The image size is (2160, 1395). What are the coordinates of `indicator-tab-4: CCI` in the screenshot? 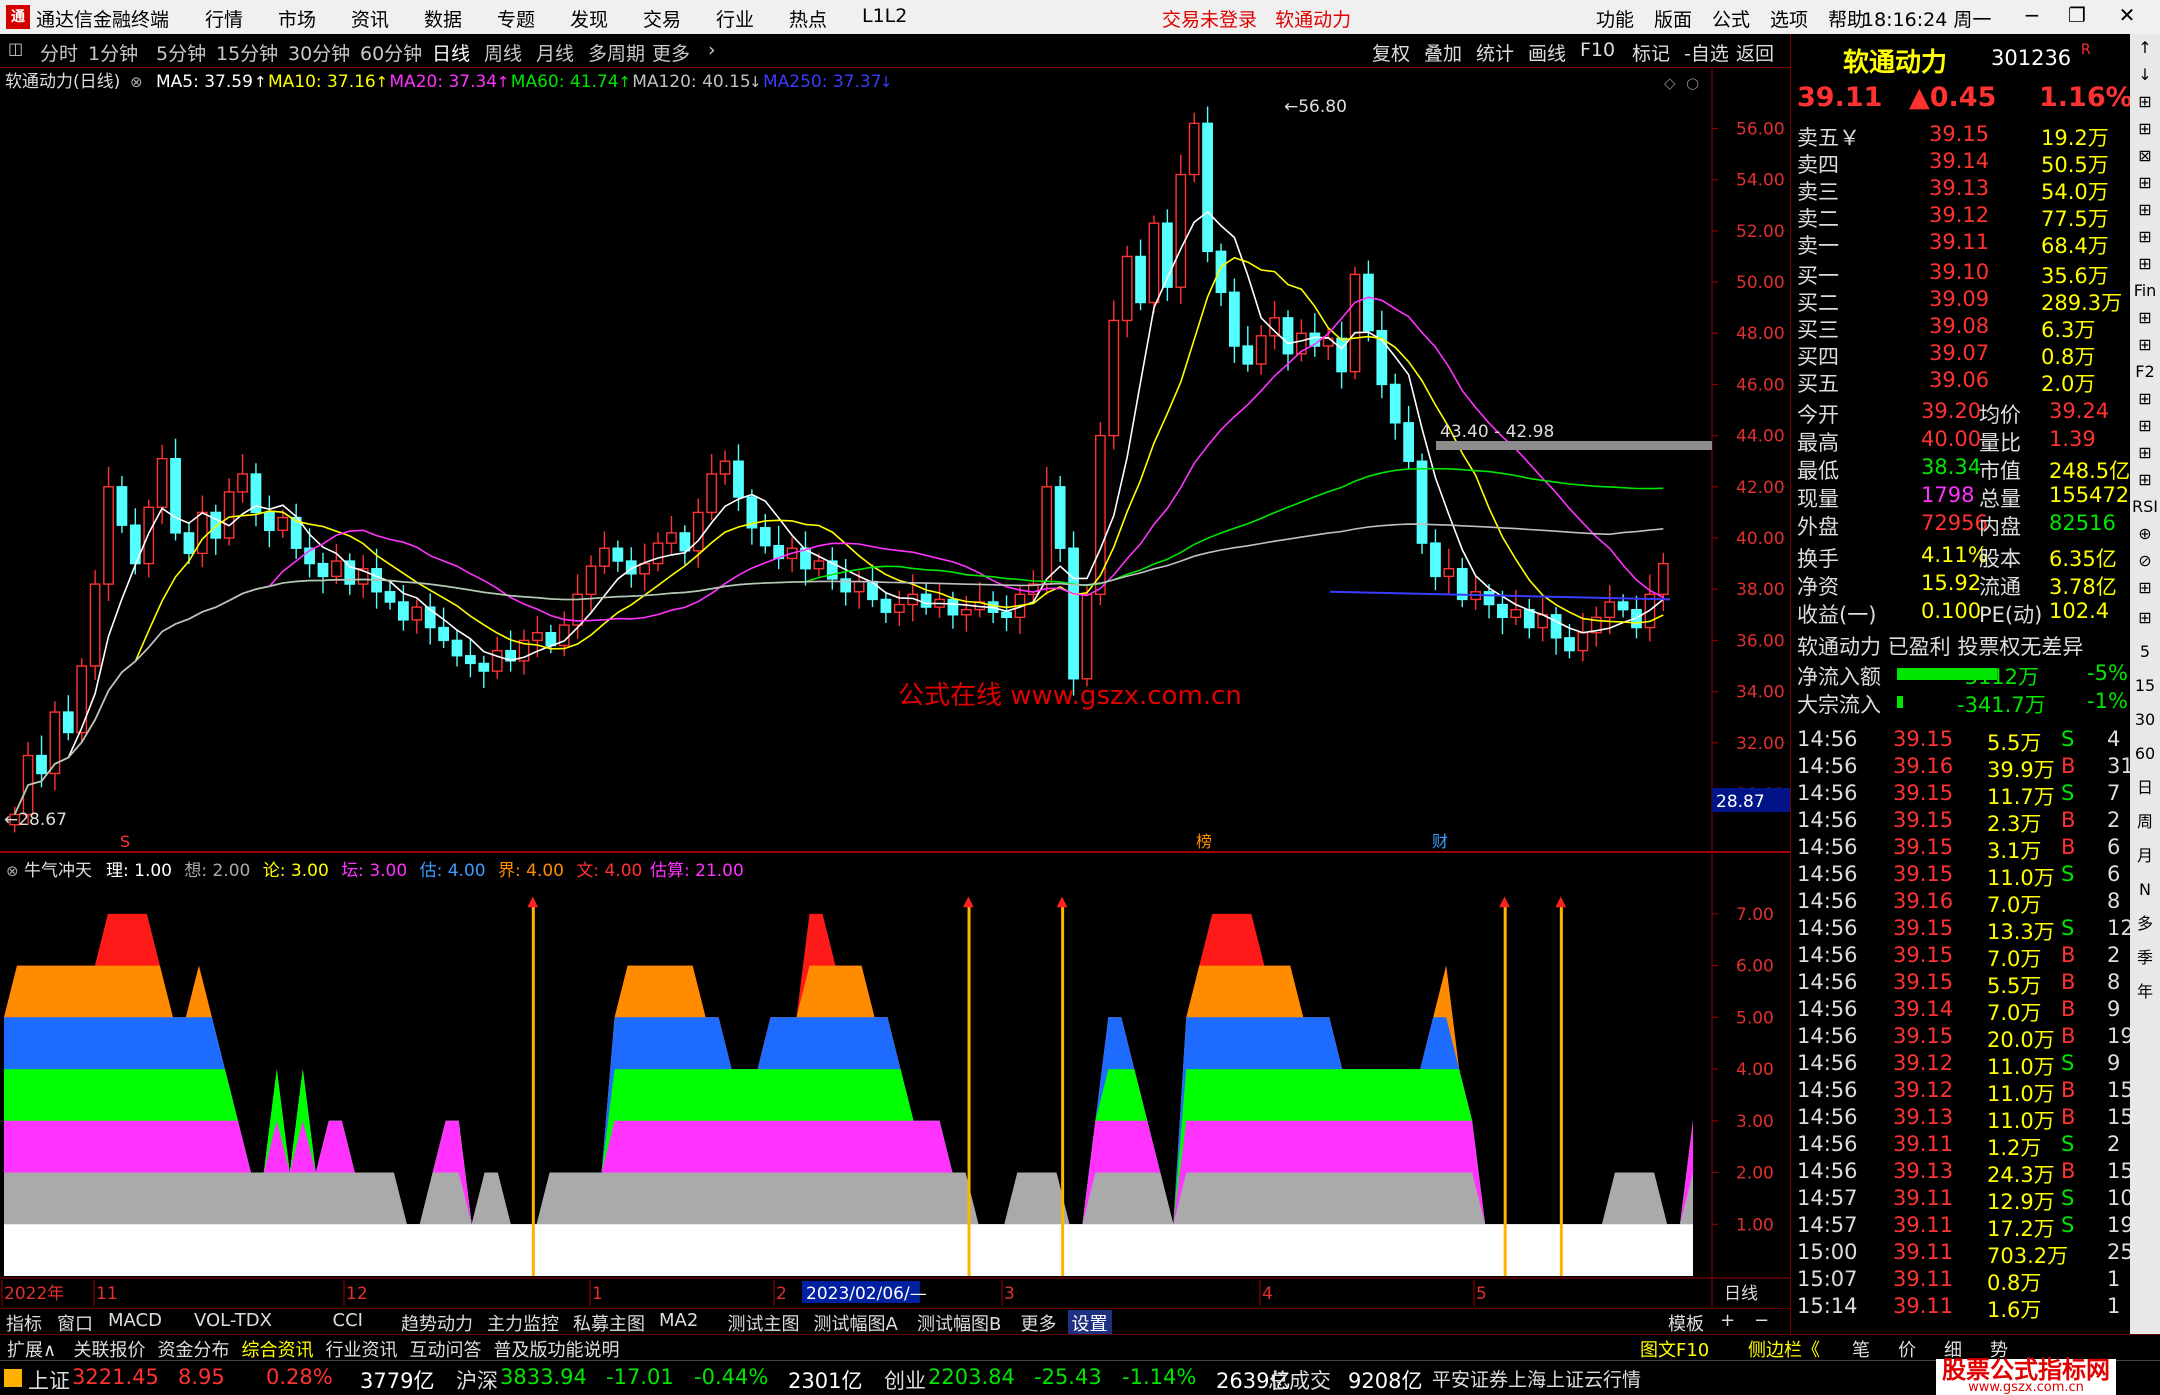 It's located at (348, 1320).